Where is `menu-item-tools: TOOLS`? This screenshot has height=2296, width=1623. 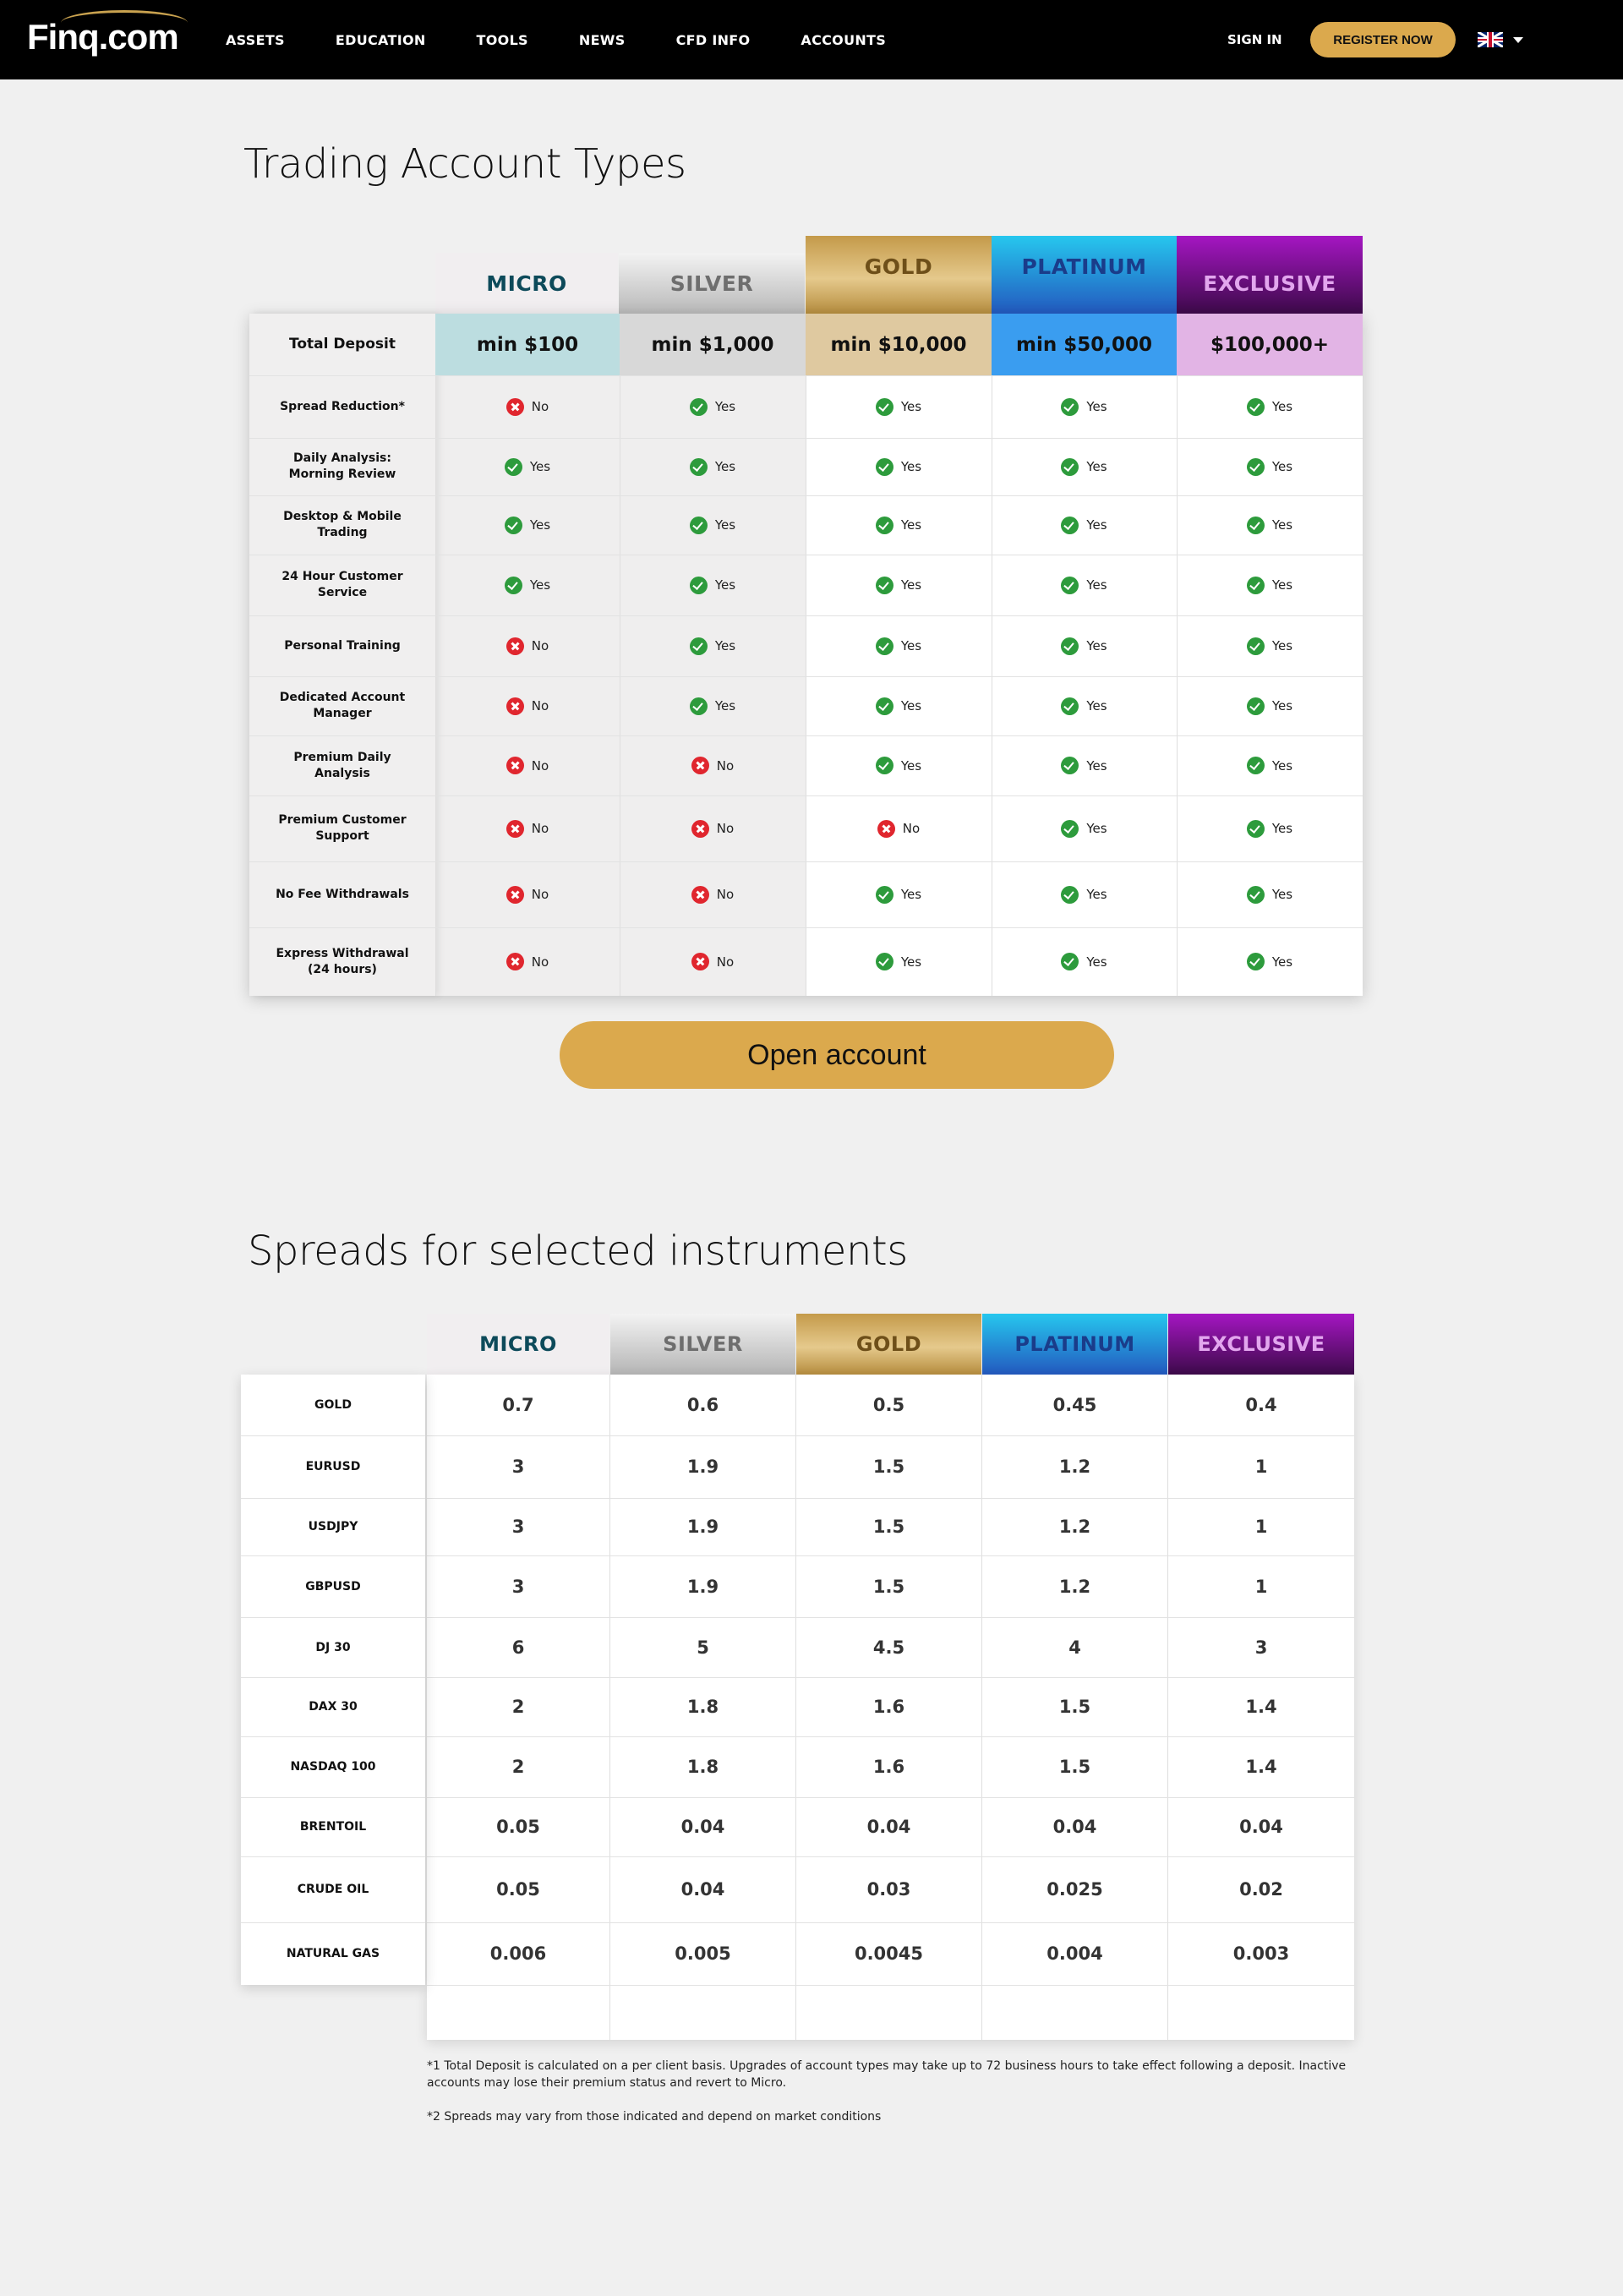 menu-item-tools: TOOLS is located at coordinates (503, 40).